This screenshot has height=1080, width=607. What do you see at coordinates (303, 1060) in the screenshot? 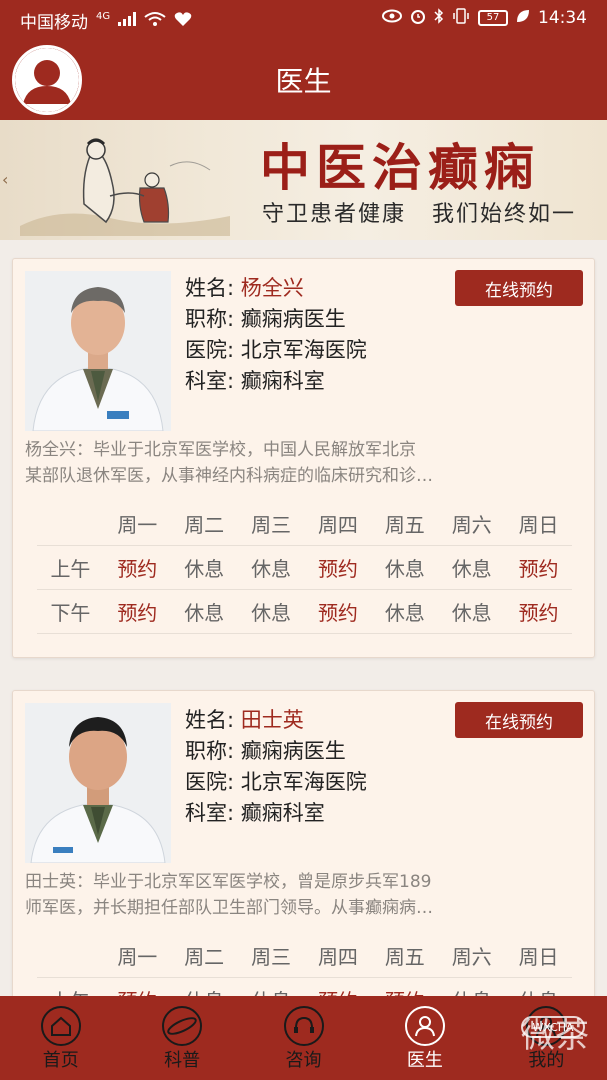
I see `nav-label: 咨询` at bounding box center [303, 1060].